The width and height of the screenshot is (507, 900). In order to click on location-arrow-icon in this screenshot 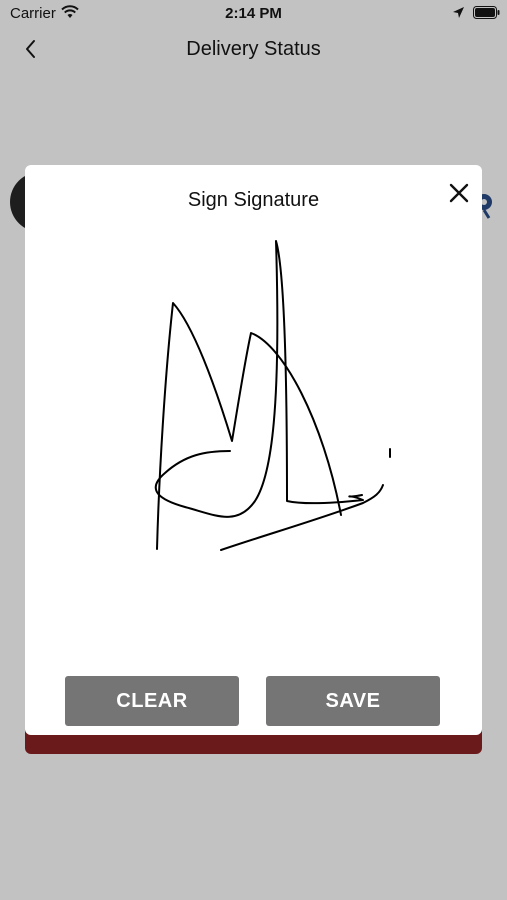, I will do `click(458, 12)`.